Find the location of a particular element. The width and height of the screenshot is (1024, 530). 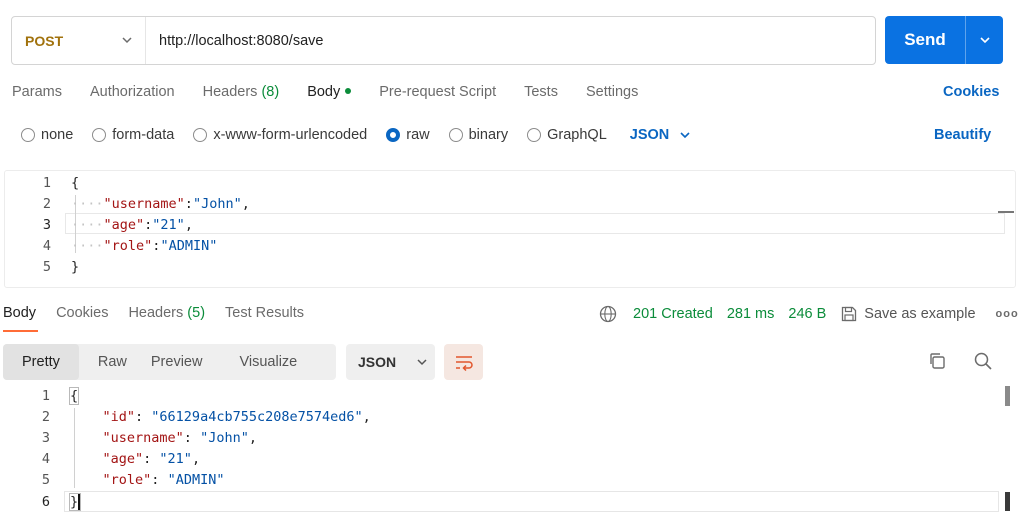

radio-x-www-form-urlencoded: x-www-form-urlencoded is located at coordinates (280, 135).